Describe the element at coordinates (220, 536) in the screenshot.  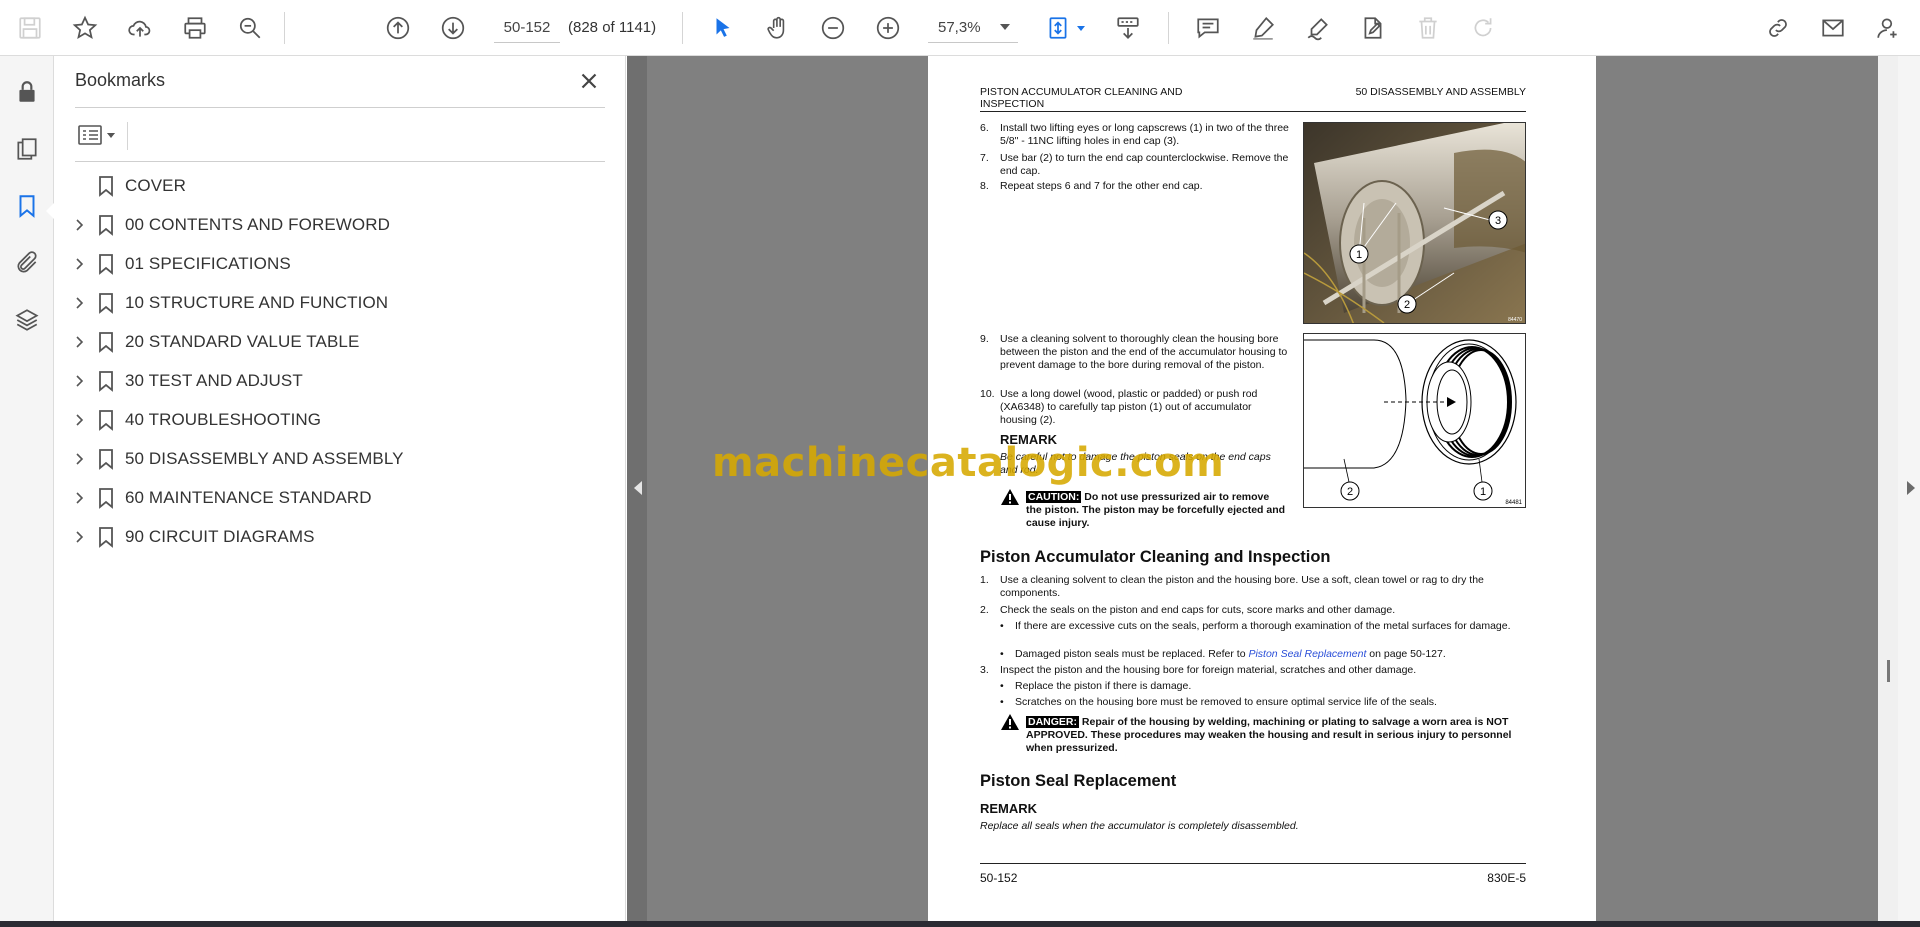
I see `bookmark-label: 90 CIRCUIT DIAGRAMS` at that location.